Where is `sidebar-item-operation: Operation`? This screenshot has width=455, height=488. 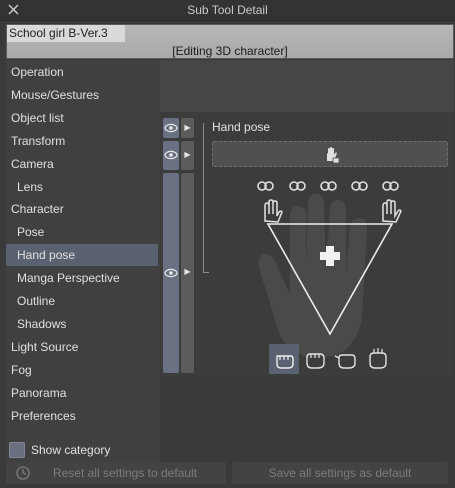 sidebar-item-operation: Operation is located at coordinates (82, 72).